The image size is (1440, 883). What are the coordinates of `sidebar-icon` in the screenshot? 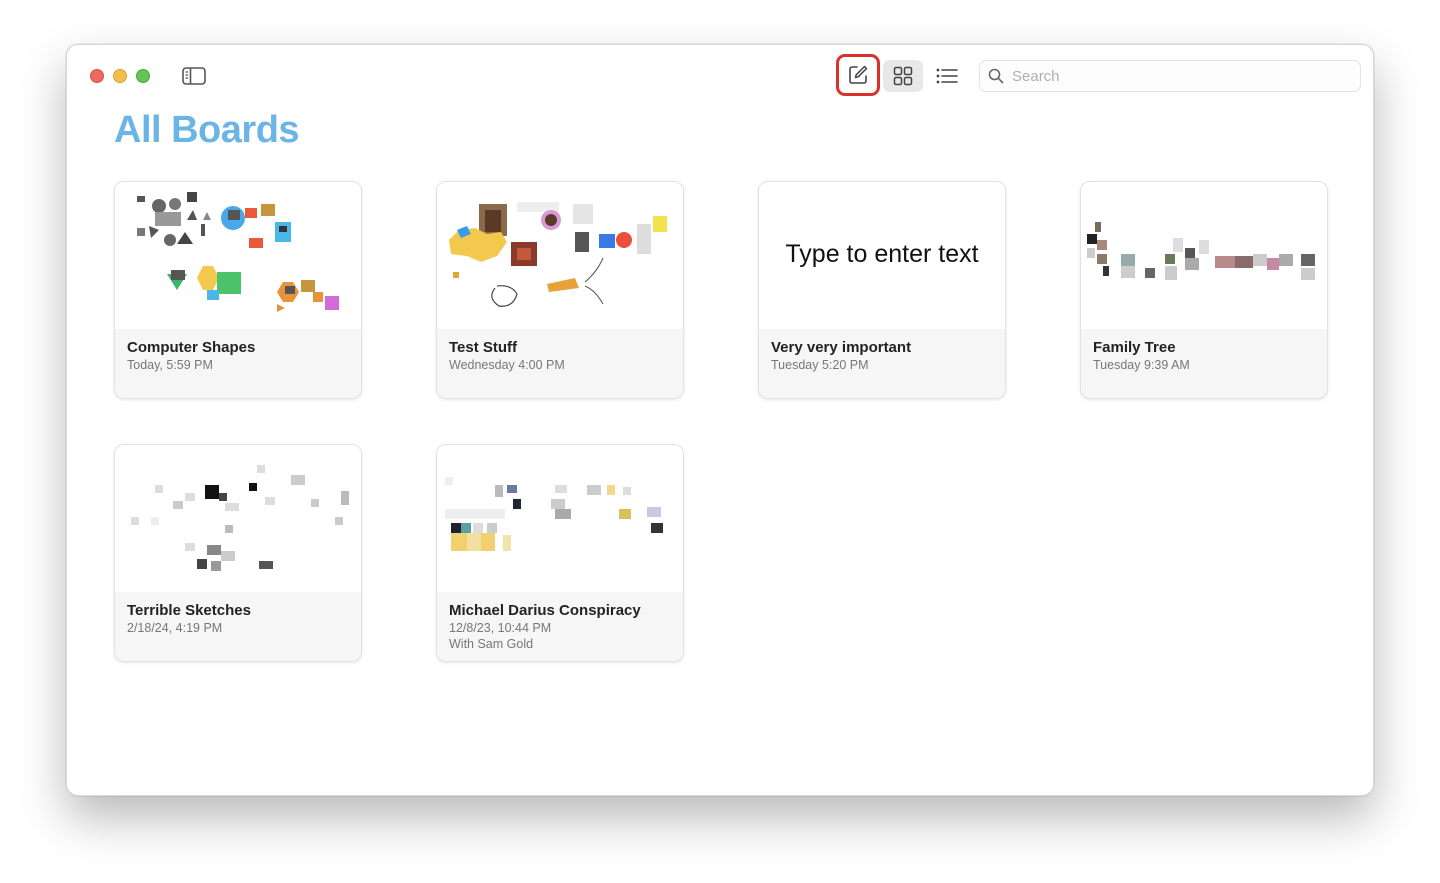 It's located at (194, 76).